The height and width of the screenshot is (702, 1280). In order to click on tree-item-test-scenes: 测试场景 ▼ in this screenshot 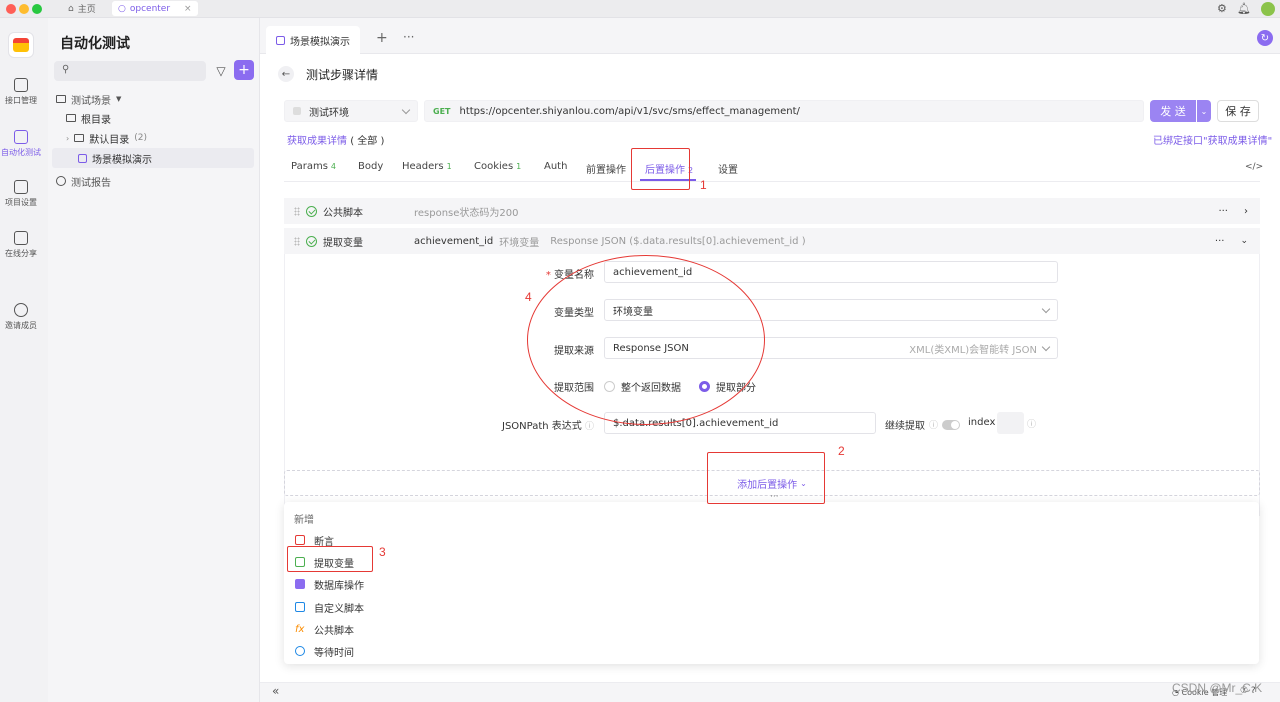, I will do `click(88, 99)`.